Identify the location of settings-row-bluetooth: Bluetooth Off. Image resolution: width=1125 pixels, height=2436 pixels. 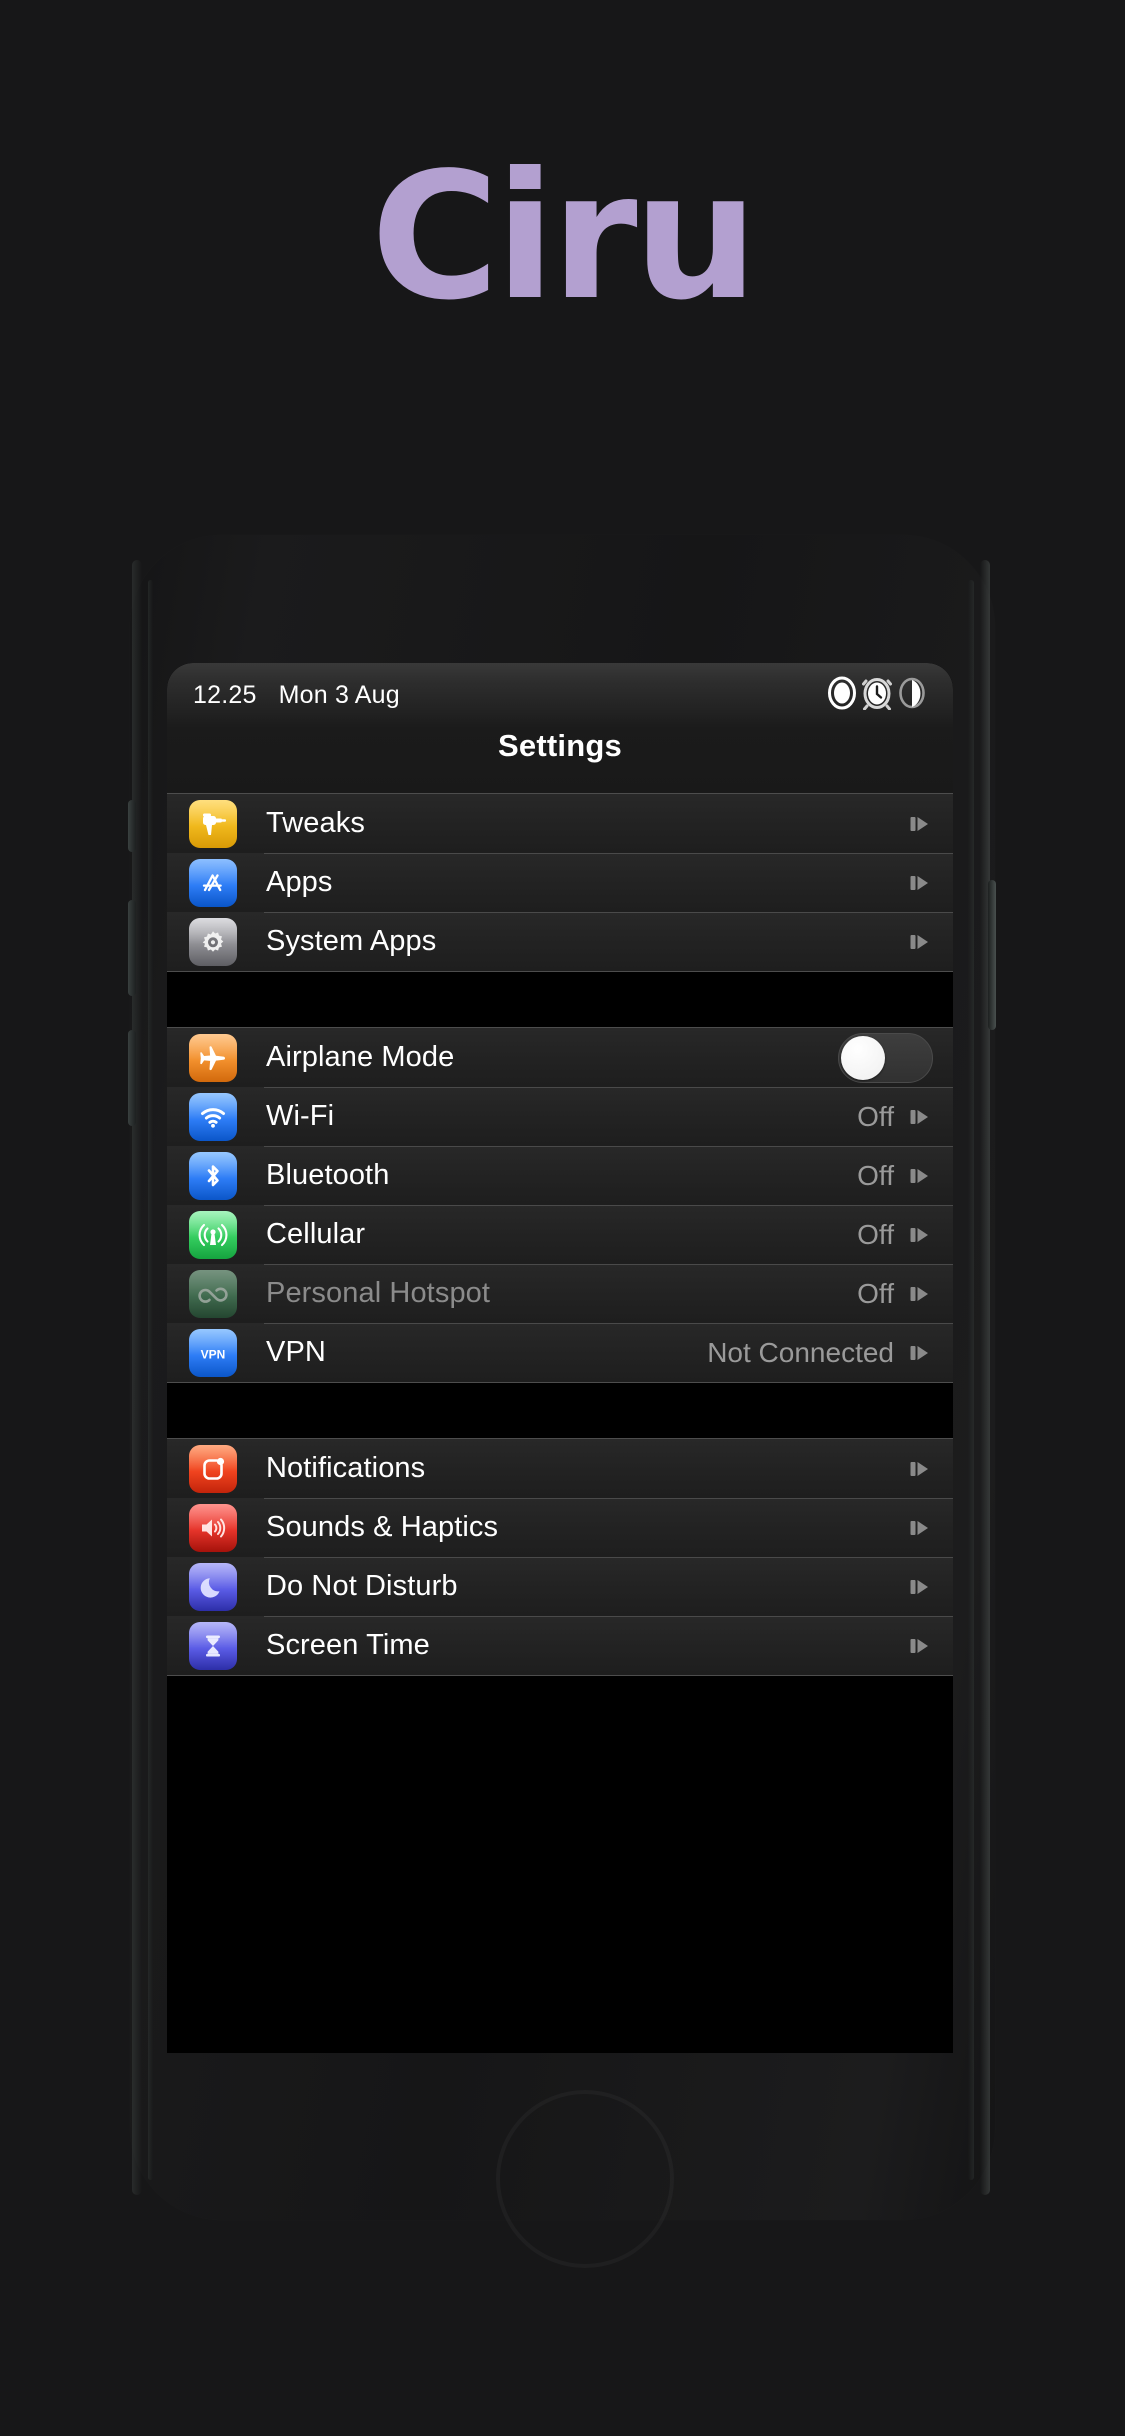
(560, 1175).